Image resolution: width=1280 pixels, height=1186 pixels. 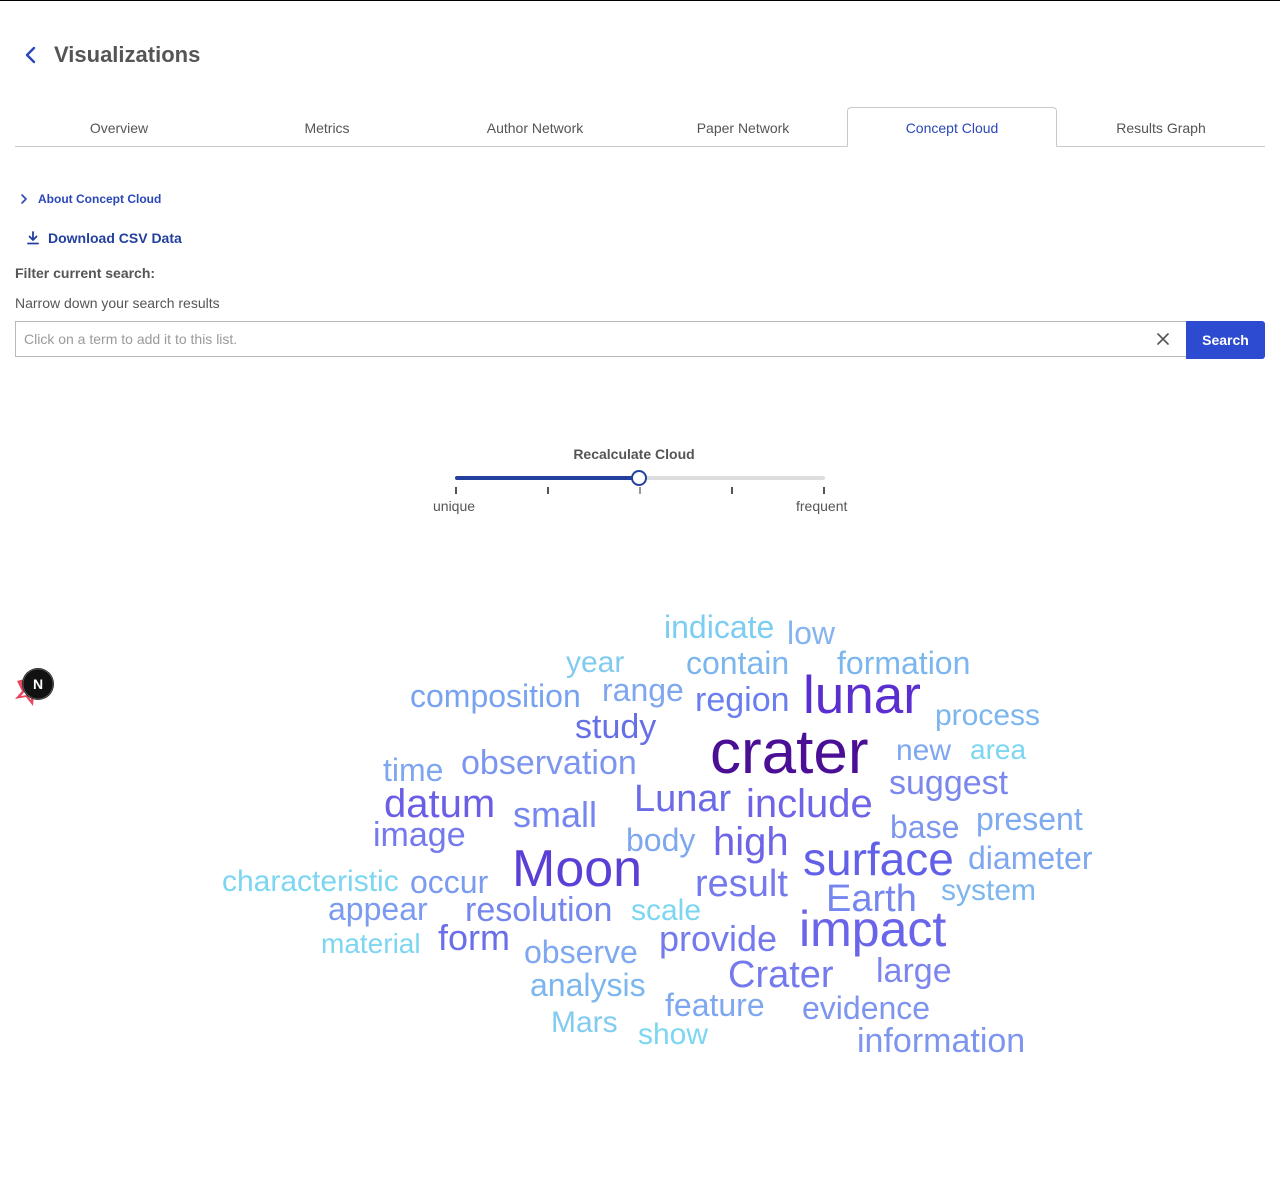 I want to click on tab-paper-network: Paper Network, so click(x=743, y=126).